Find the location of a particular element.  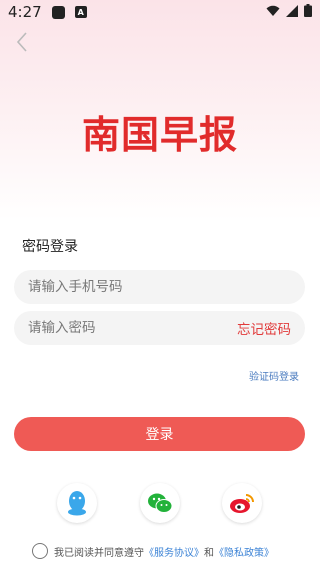

login-button: 登录 is located at coordinates (159, 434).